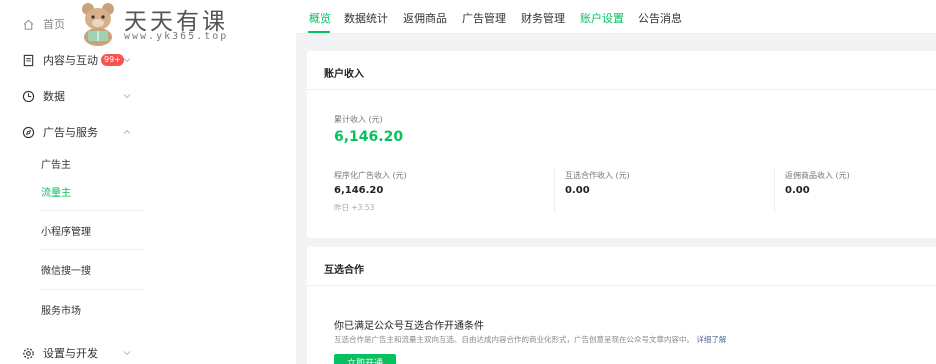  What do you see at coordinates (425, 18) in the screenshot?
I see `tab-rebate-goods: 返佣商品` at bounding box center [425, 18].